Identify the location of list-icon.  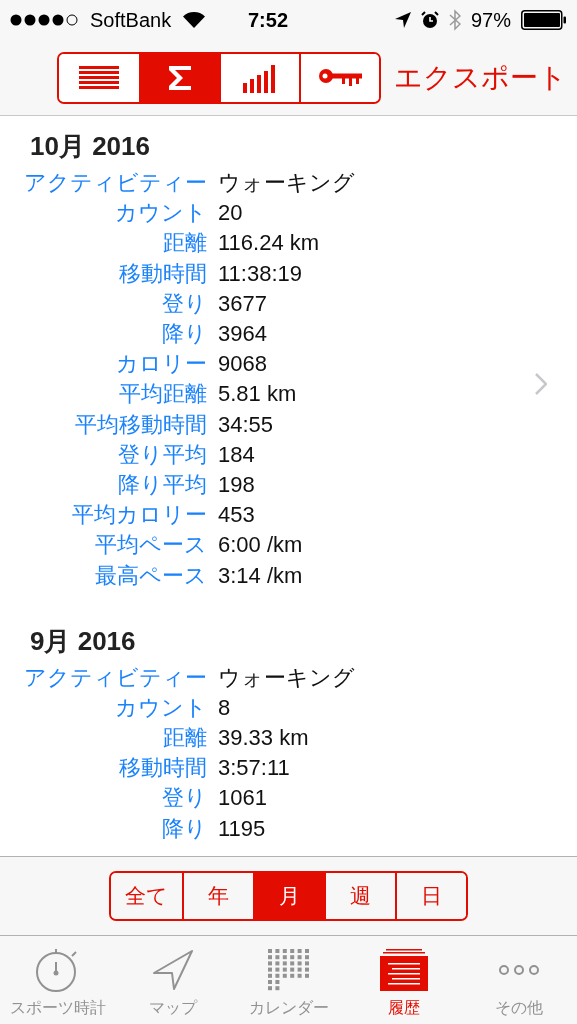
(99, 78).